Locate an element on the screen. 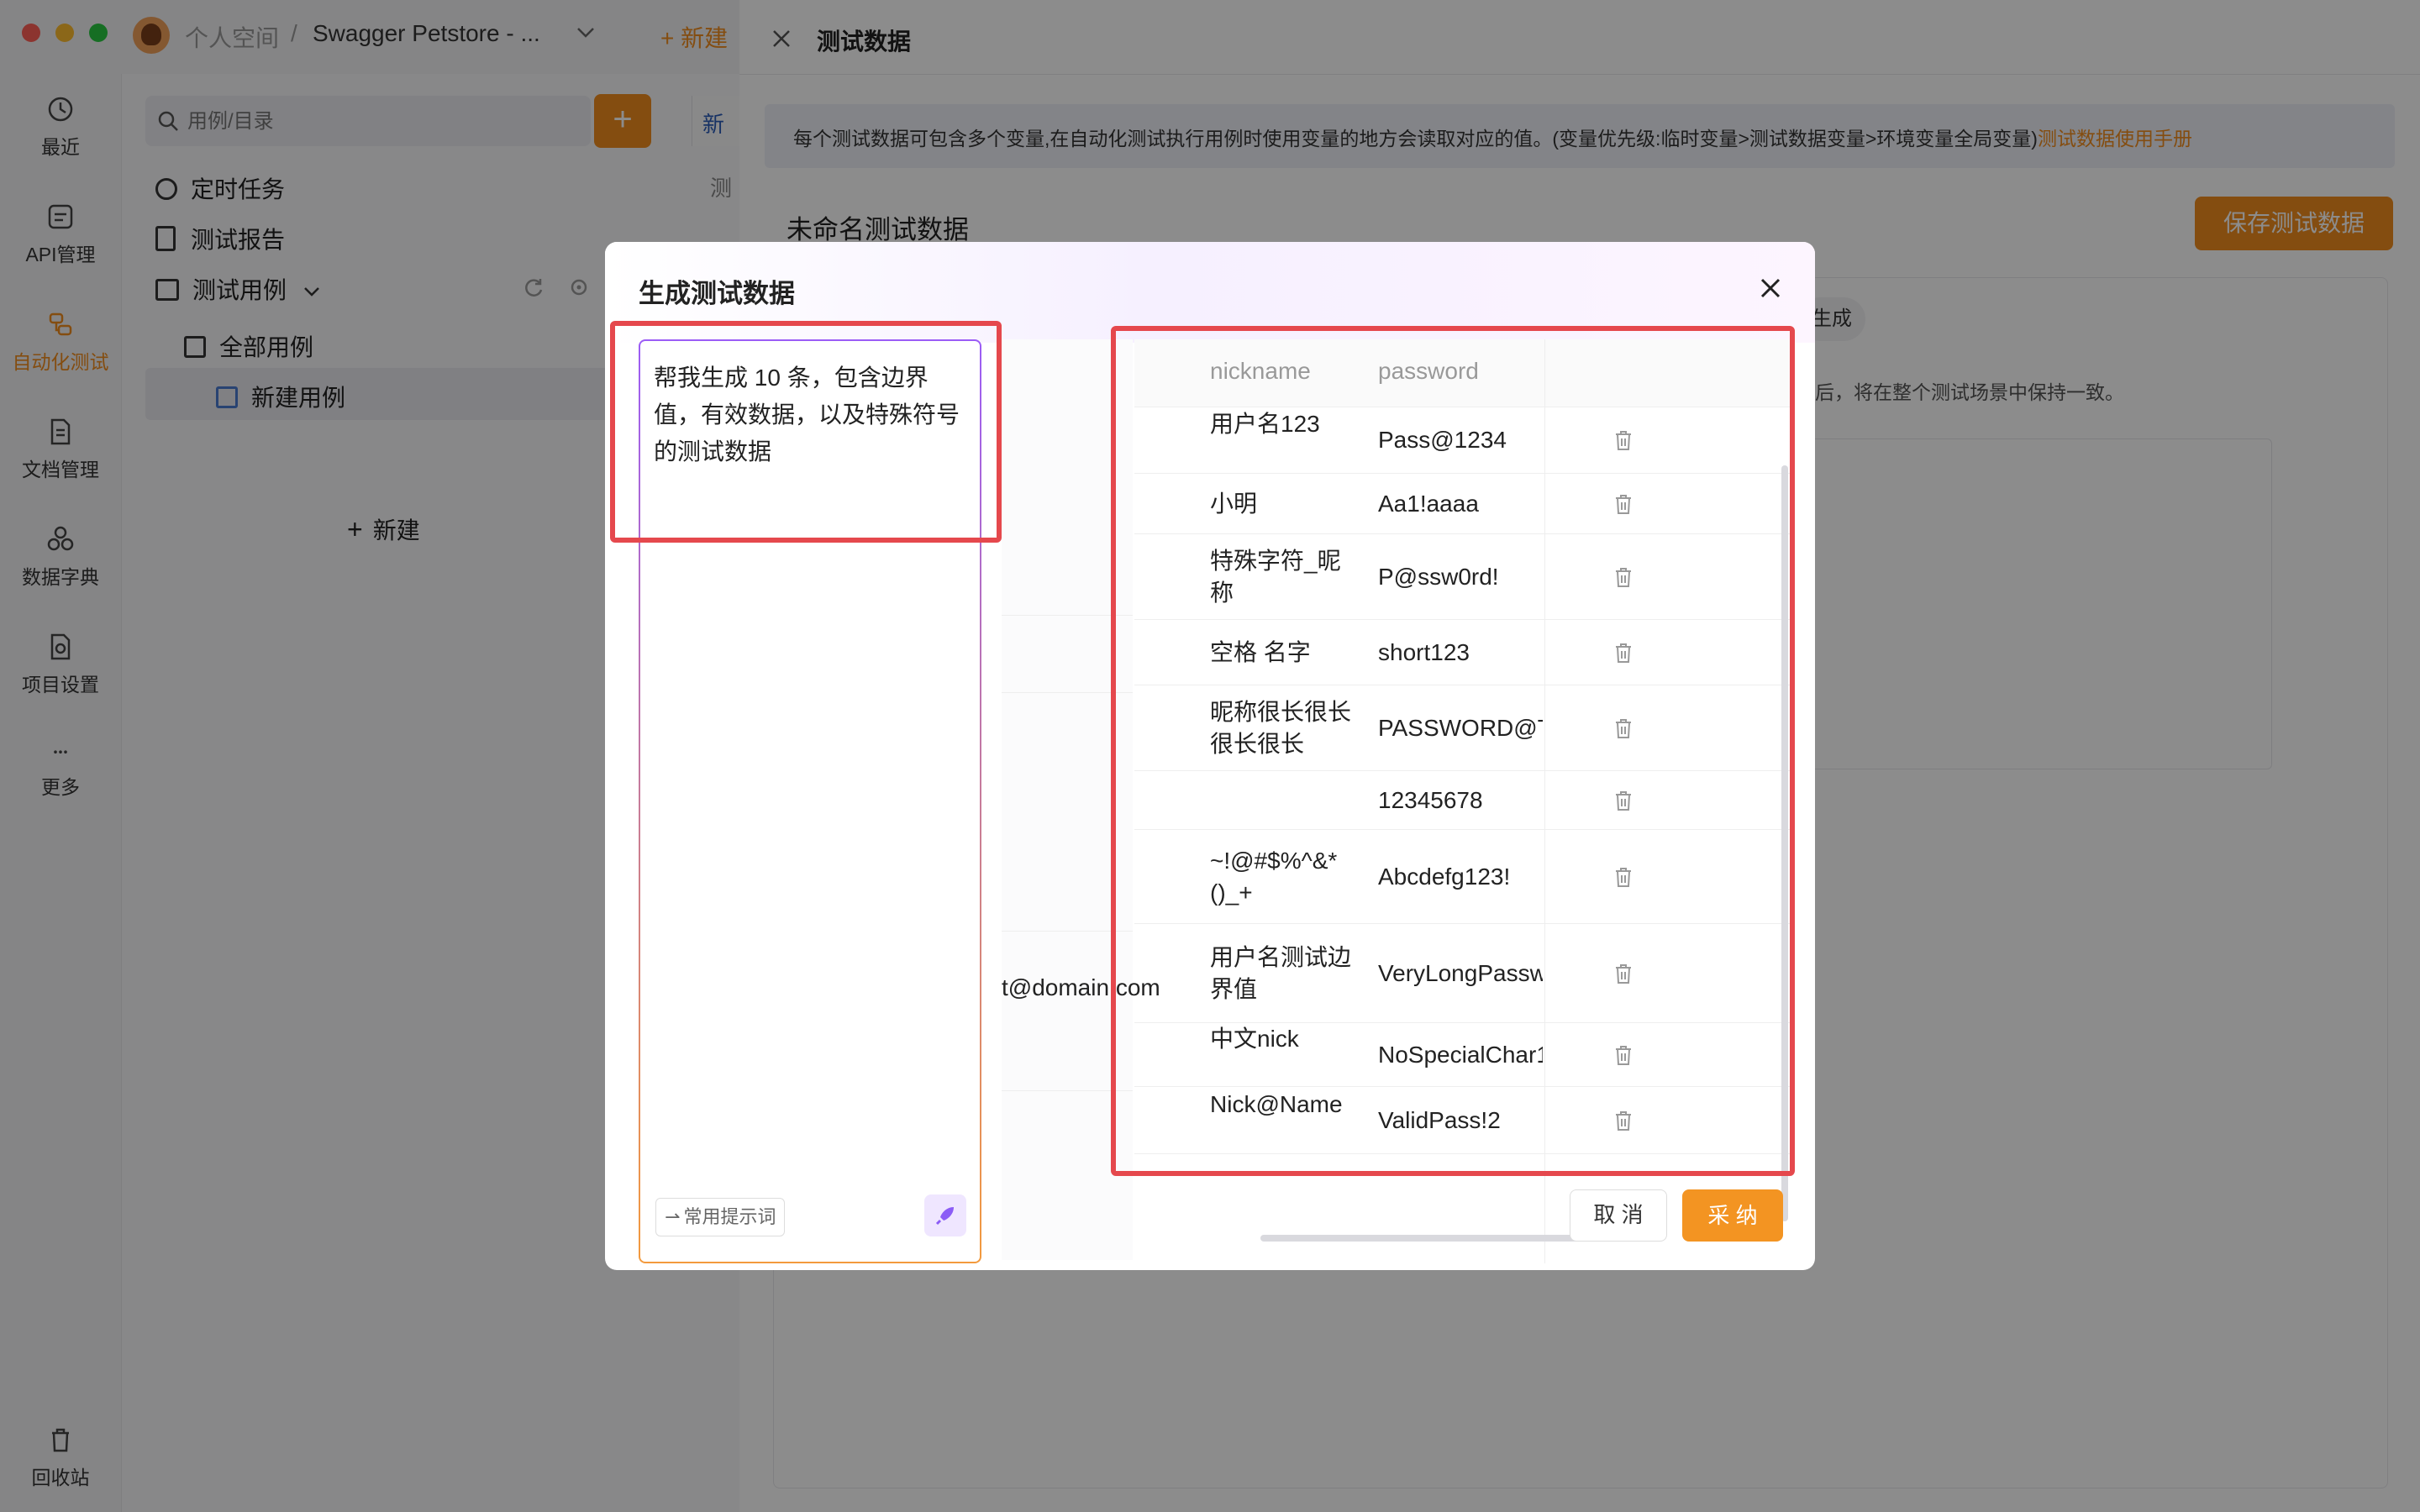  highlight-prompt-box is located at coordinates (806, 432).